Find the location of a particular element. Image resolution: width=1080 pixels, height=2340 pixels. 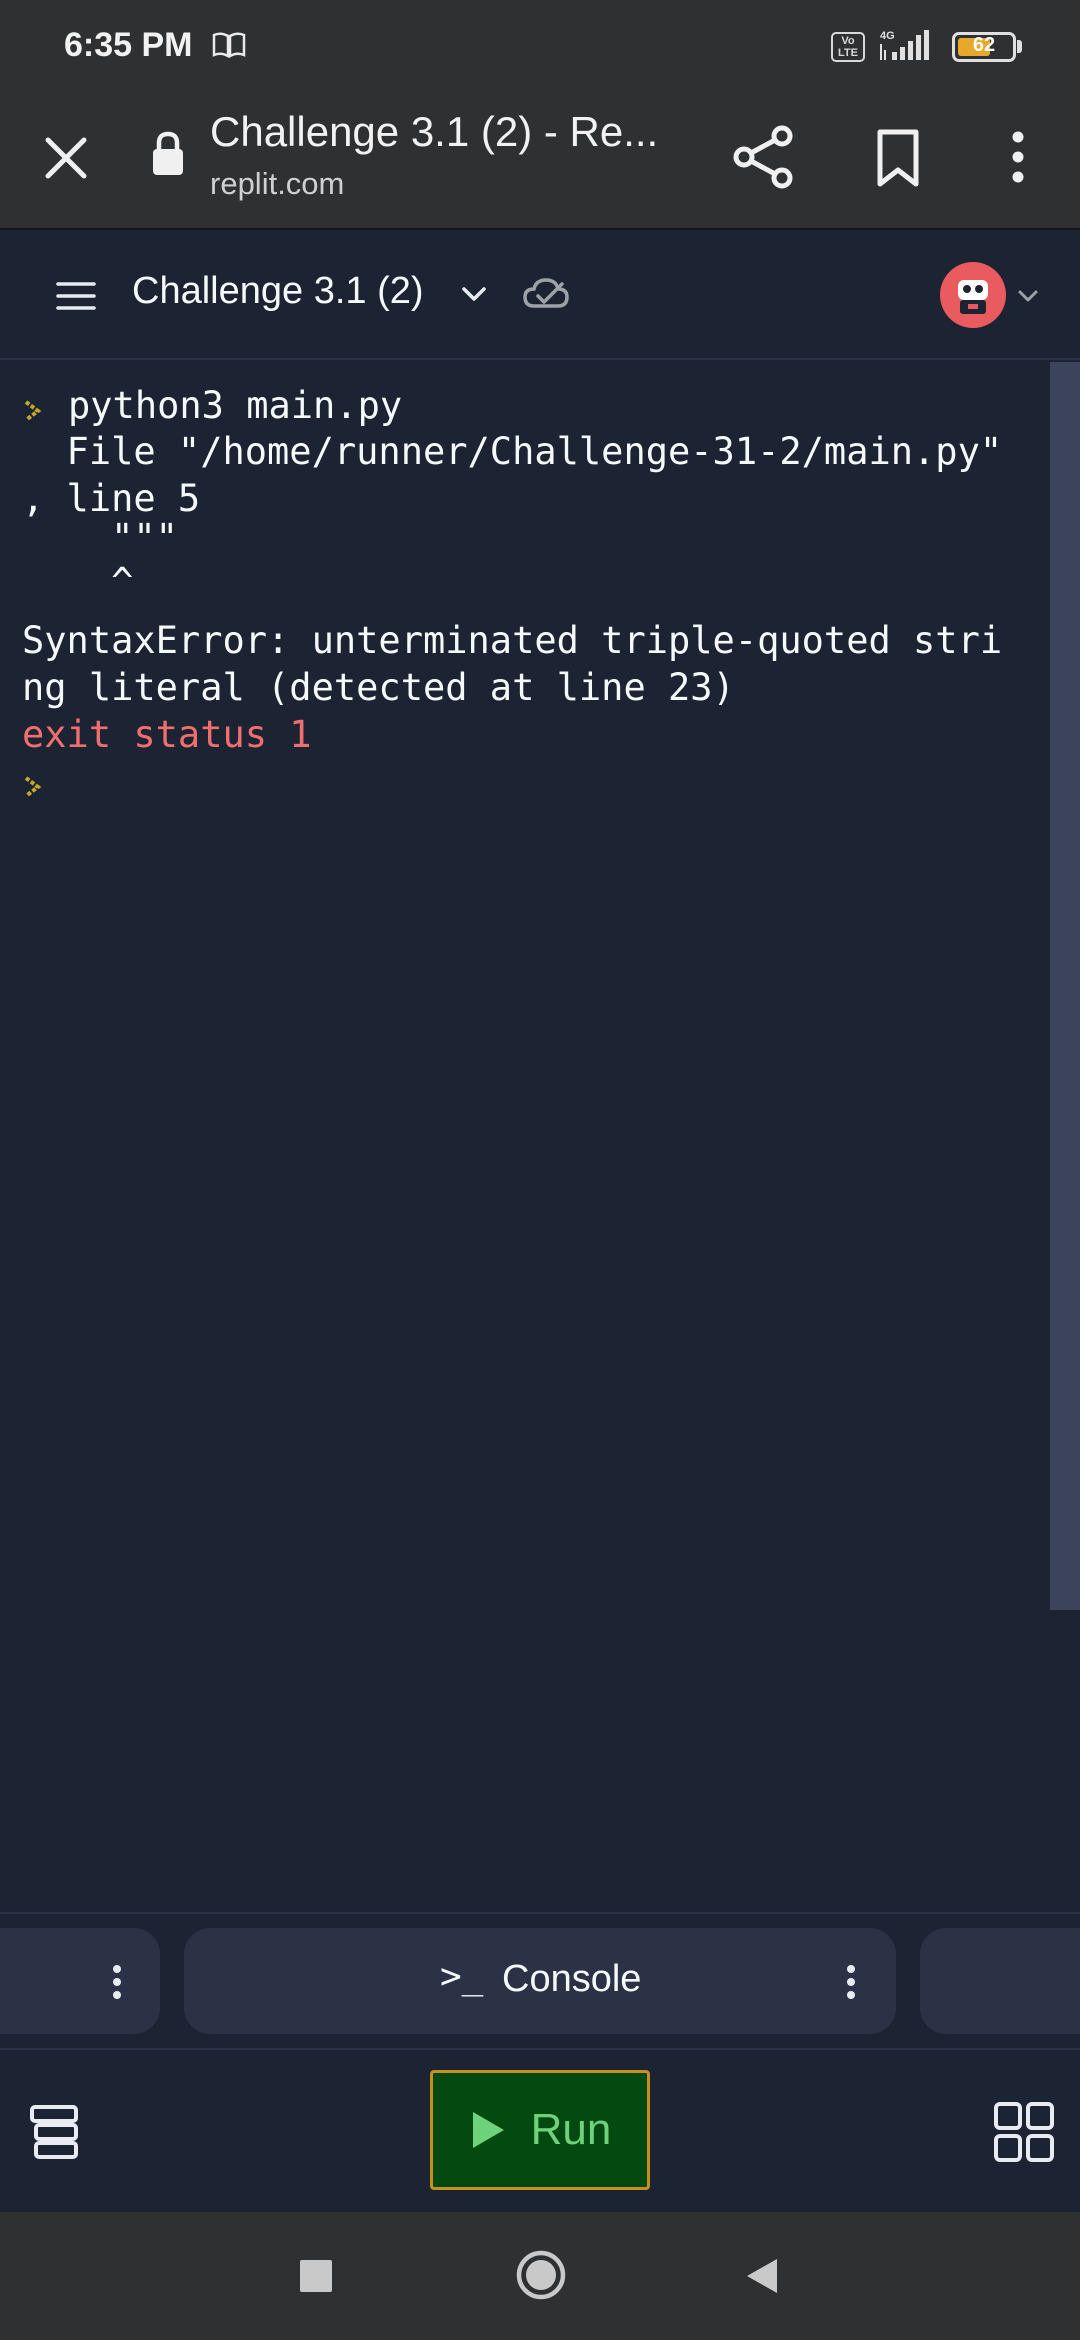

tab-left is located at coordinates (80, 1981).